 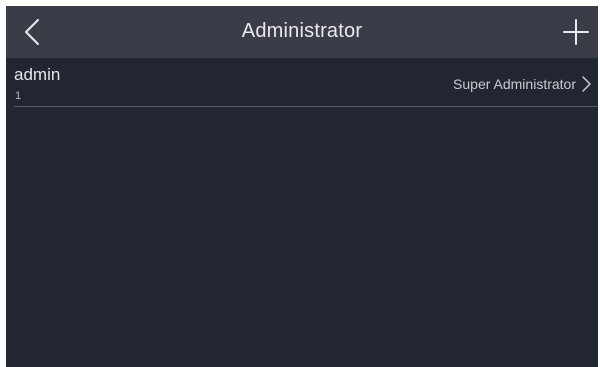 I want to click on admin-role: Super Administrator, so click(x=514, y=84).